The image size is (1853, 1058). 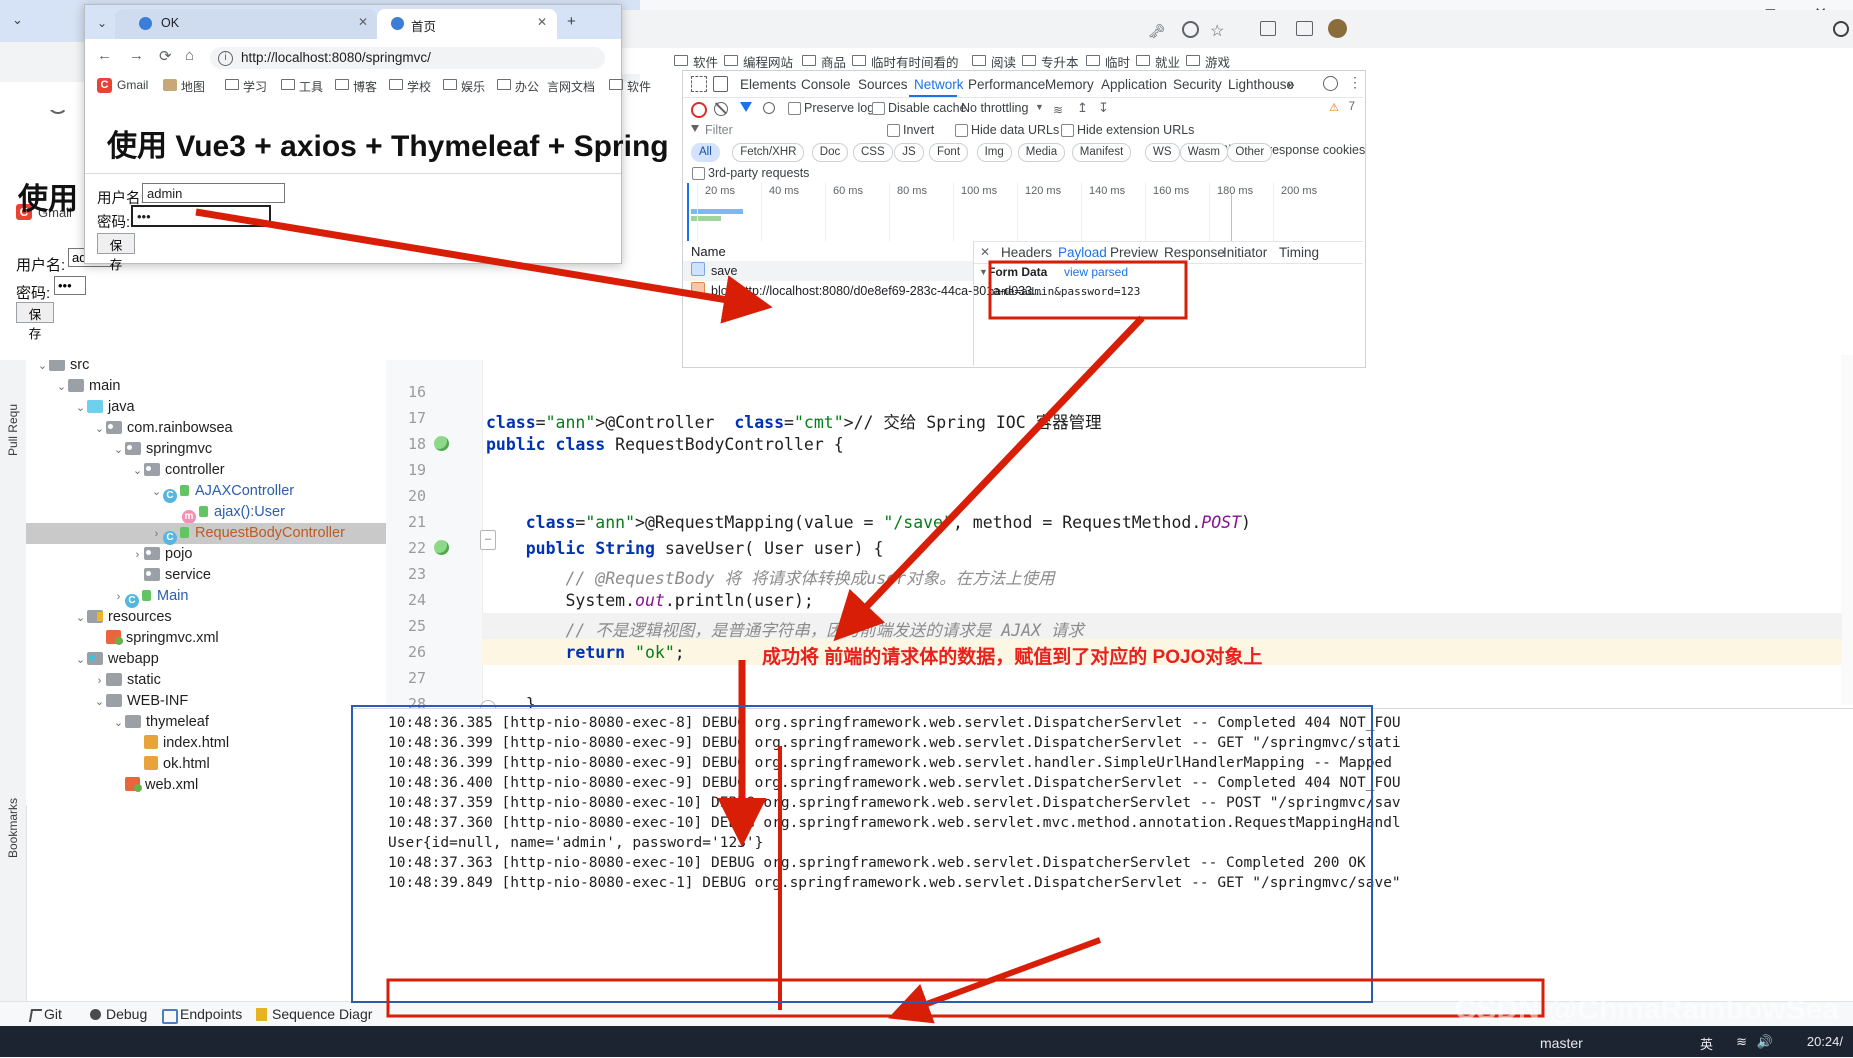 I want to click on tool-pull-requests: Pull Requ, so click(x=13, y=430).